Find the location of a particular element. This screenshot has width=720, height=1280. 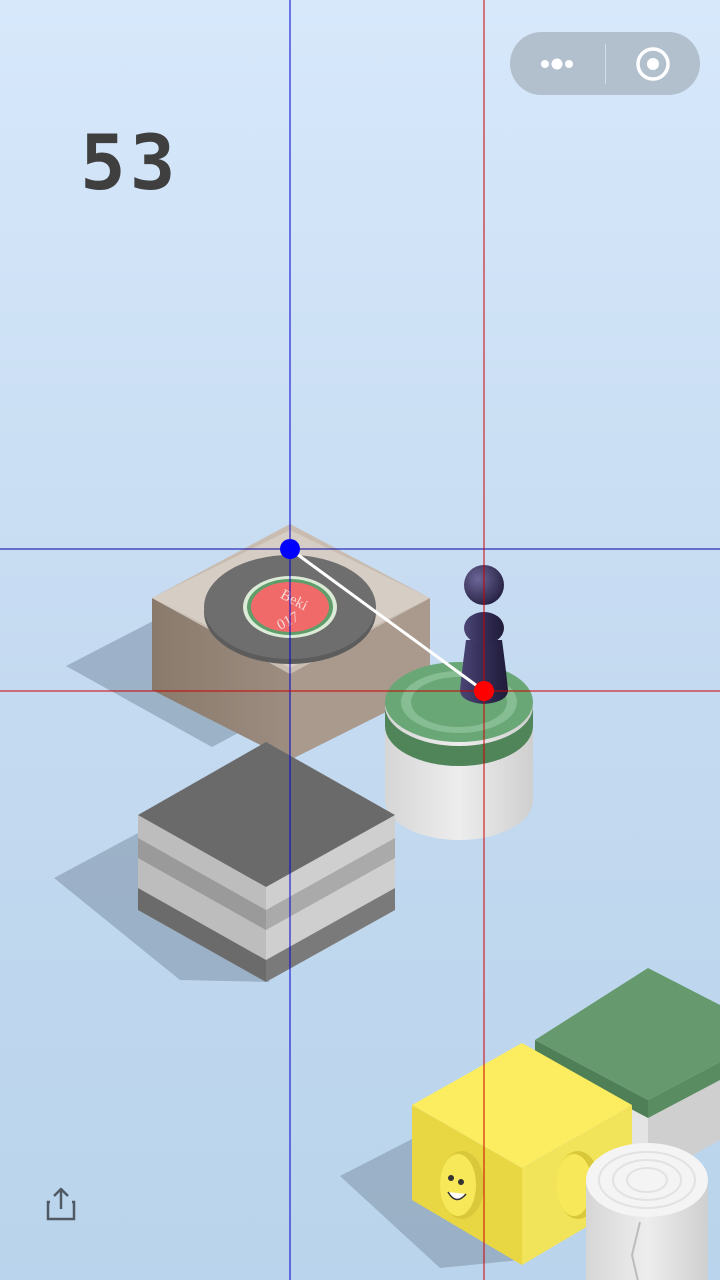

target-close-icon is located at coordinates (653, 63).